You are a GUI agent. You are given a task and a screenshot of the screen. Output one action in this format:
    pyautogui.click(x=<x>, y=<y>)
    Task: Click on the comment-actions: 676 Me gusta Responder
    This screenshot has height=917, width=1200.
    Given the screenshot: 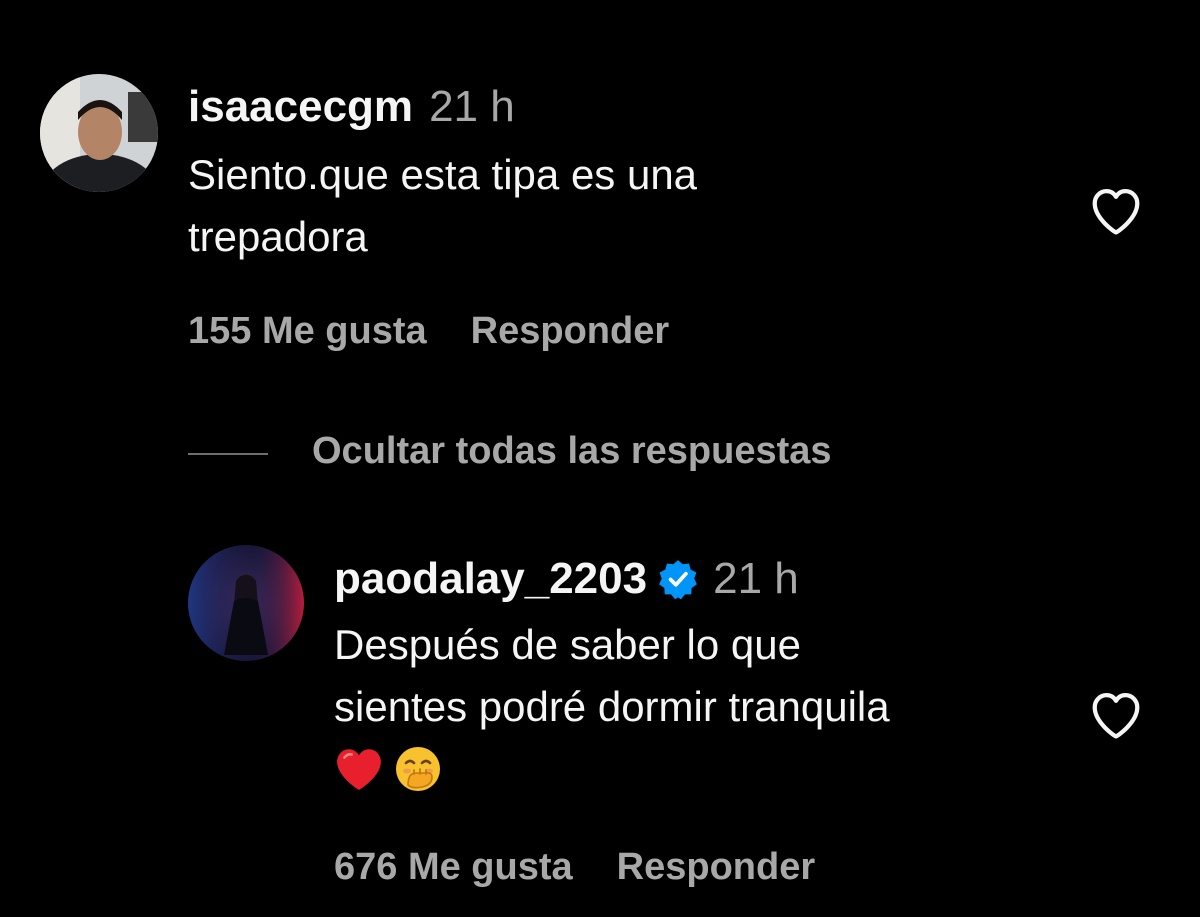 What is the action you would take?
    pyautogui.click(x=574, y=867)
    